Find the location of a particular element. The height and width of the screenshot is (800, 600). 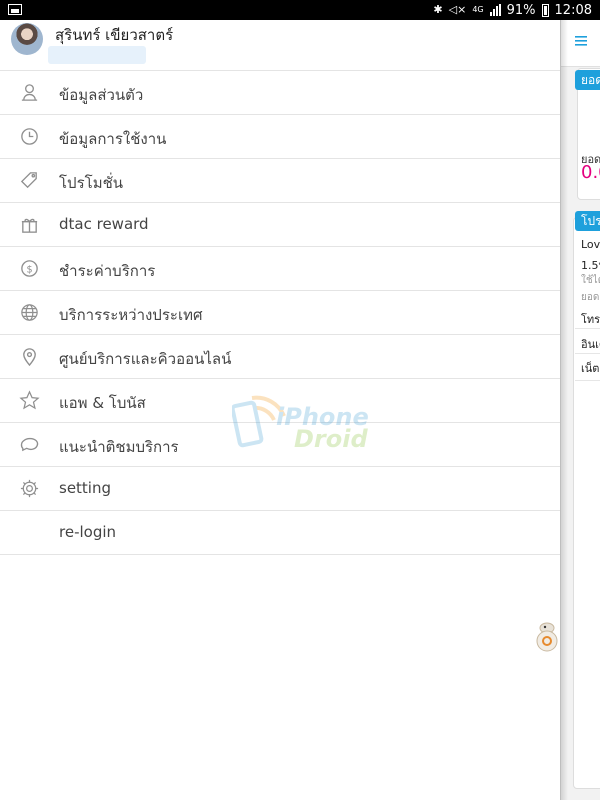

balance-value: 0.0 is located at coordinates (590, 172).